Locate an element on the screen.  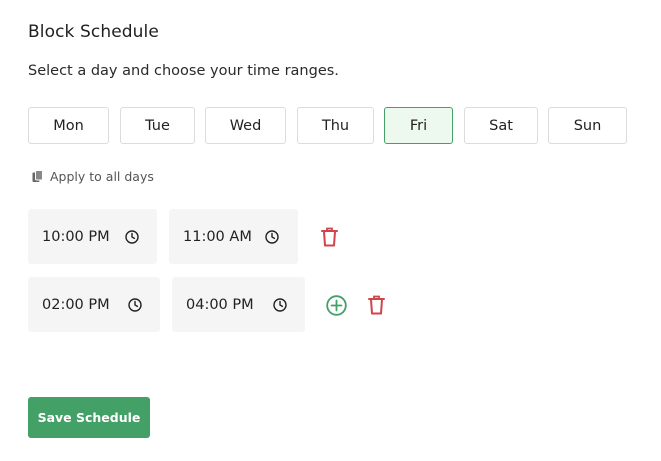
end-time-value-2: 04:00 PM is located at coordinates (220, 304).